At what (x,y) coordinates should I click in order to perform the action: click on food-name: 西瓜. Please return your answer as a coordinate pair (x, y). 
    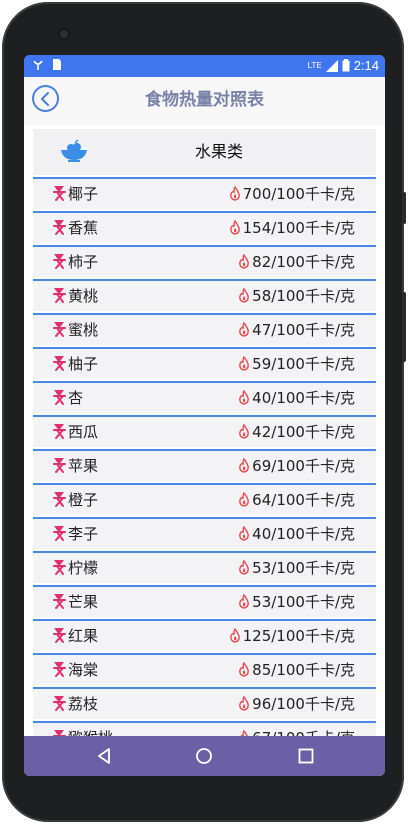
    Looking at the image, I should click on (83, 432).